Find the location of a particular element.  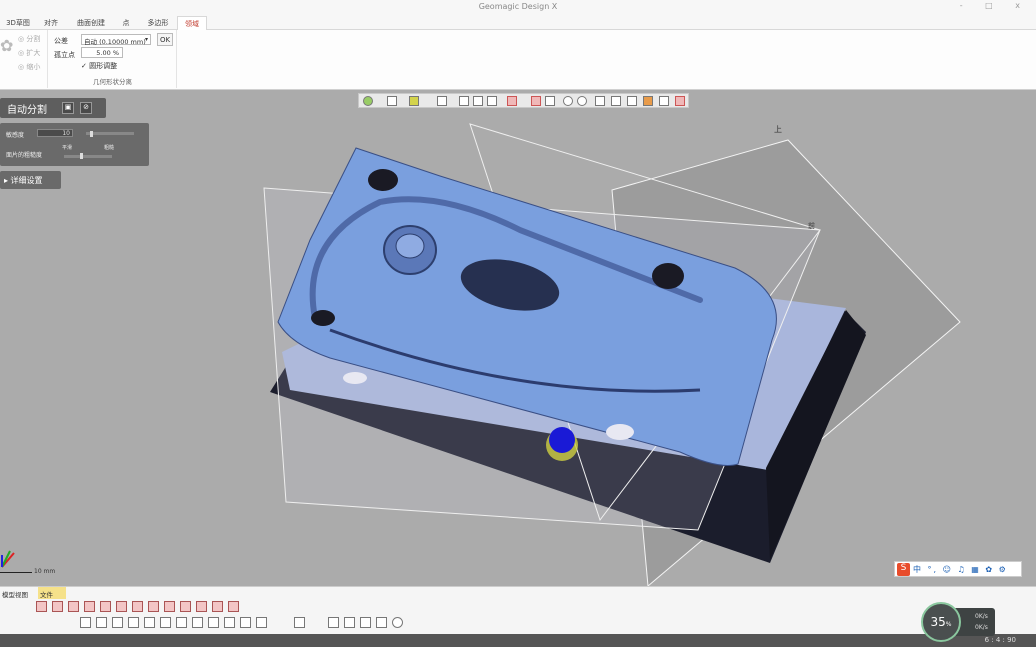

display-toolbar is located at coordinates (245, 623).